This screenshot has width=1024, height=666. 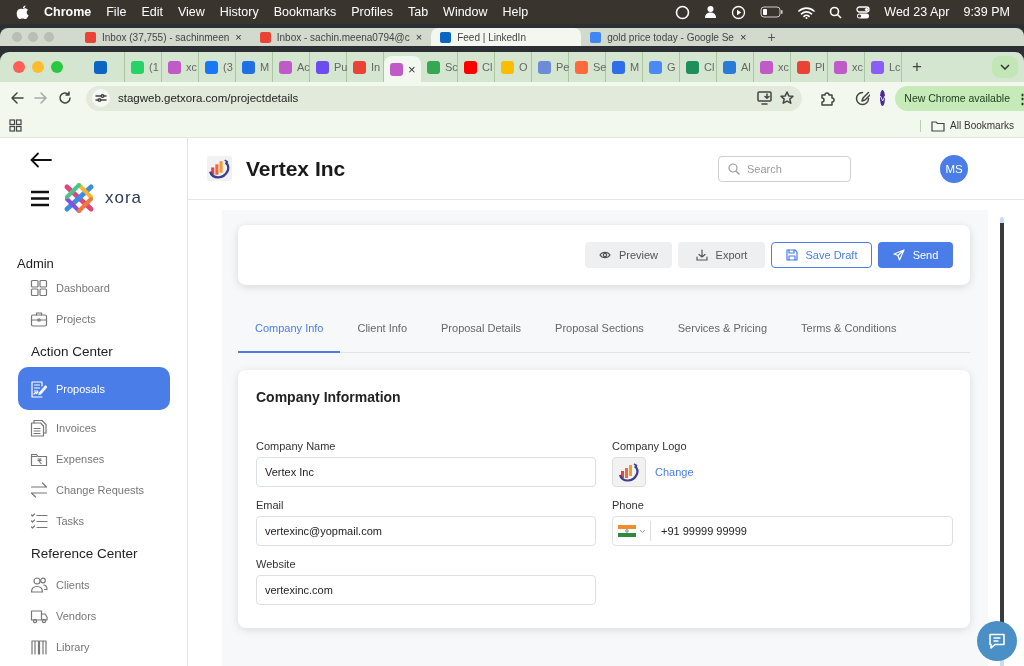 What do you see at coordinates (84, 554) in the screenshot?
I see `section-heading: Reference Center` at bounding box center [84, 554].